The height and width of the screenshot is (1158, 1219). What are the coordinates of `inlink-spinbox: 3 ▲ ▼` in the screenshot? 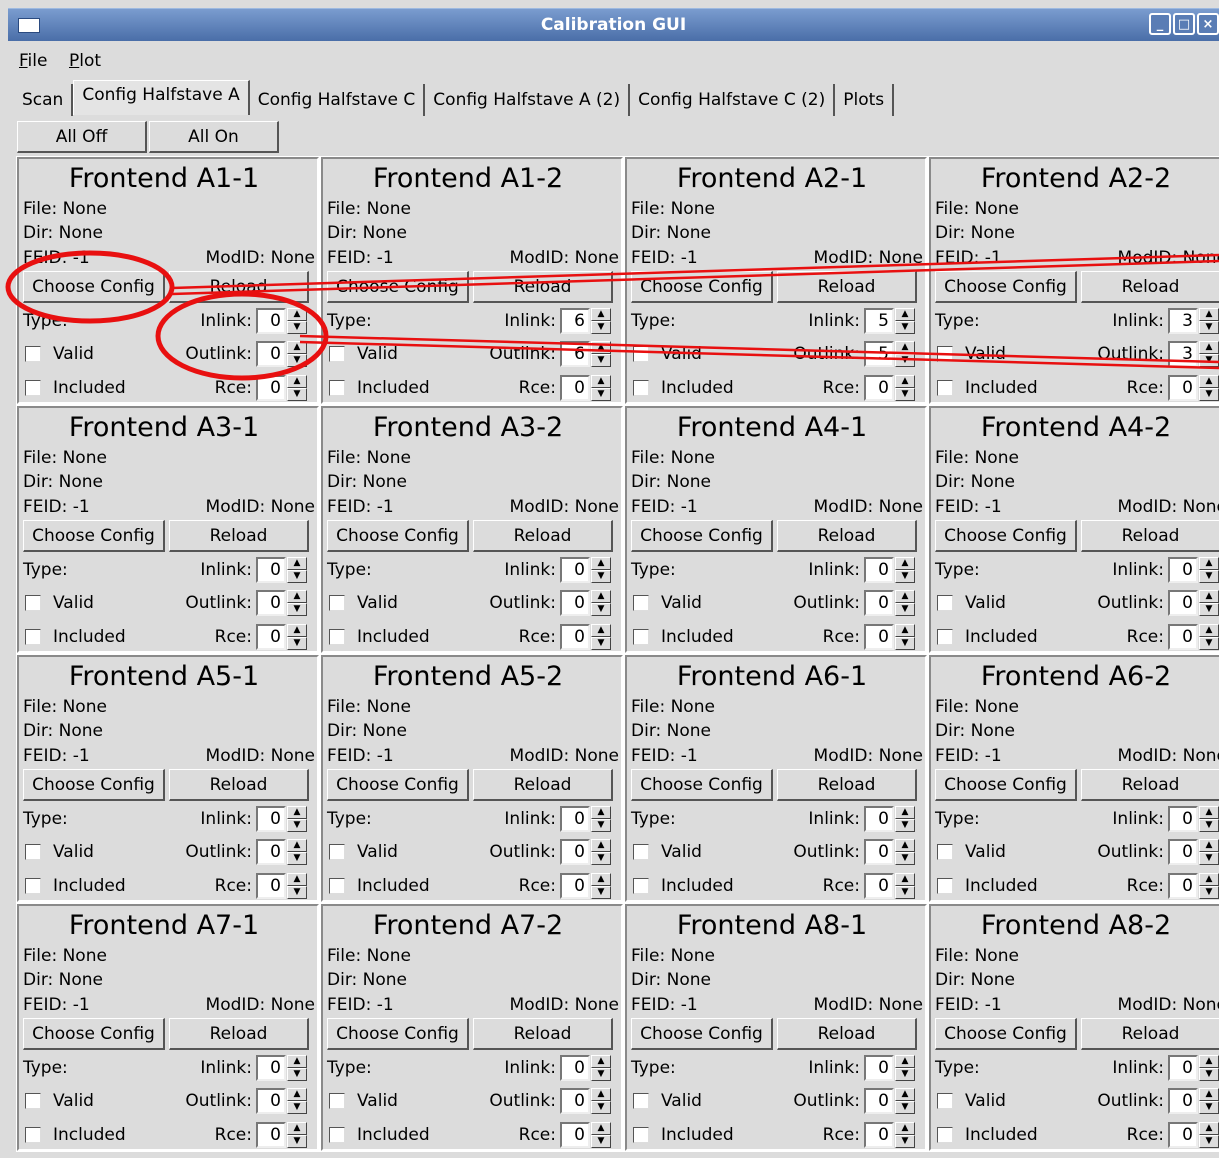 It's located at (1193, 321).